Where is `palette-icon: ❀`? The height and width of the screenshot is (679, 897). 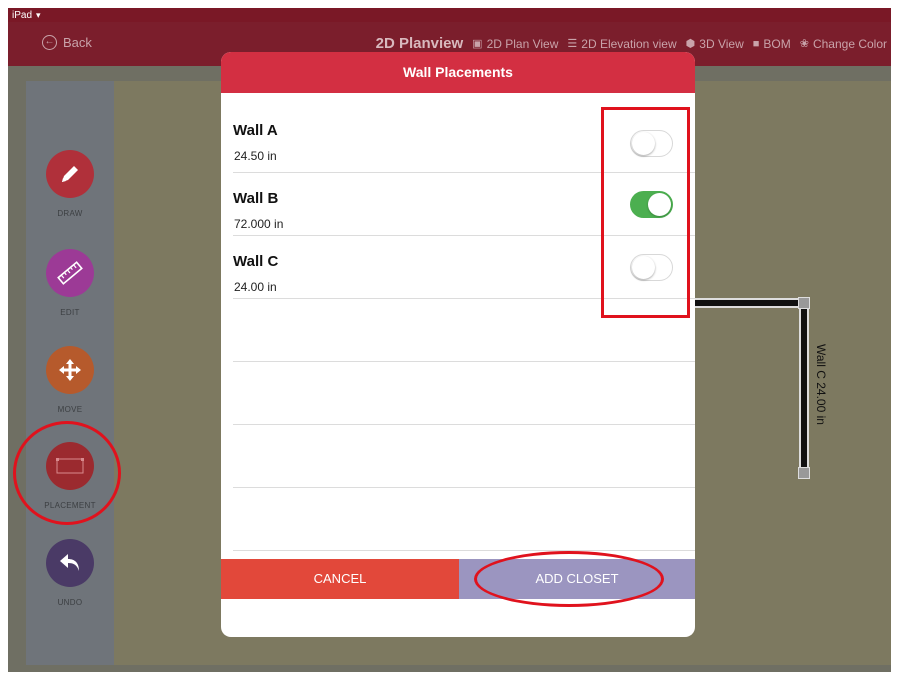 palette-icon: ❀ is located at coordinates (804, 44).